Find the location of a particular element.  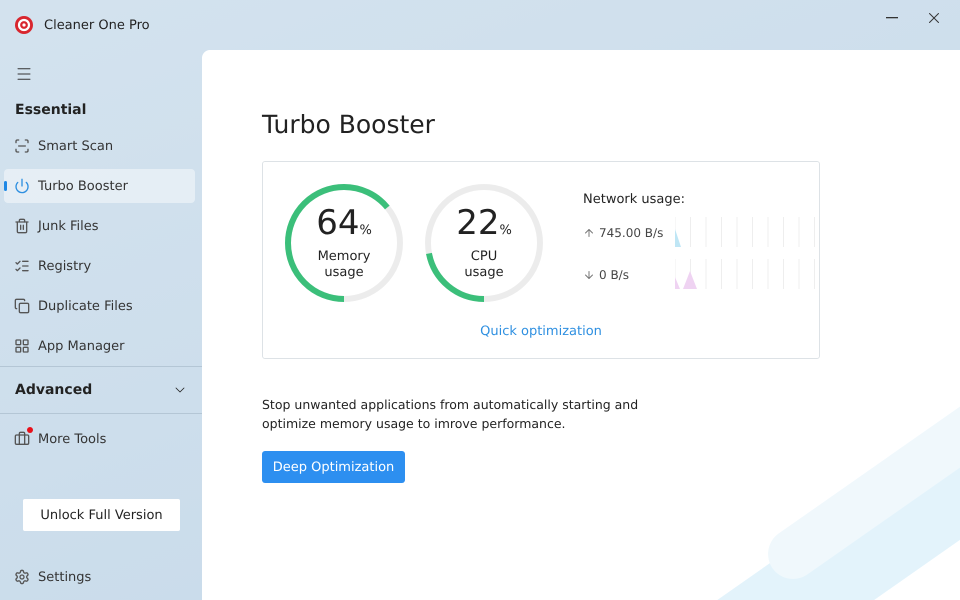

sidebar-item: Smart Scan is located at coordinates (99, 146).